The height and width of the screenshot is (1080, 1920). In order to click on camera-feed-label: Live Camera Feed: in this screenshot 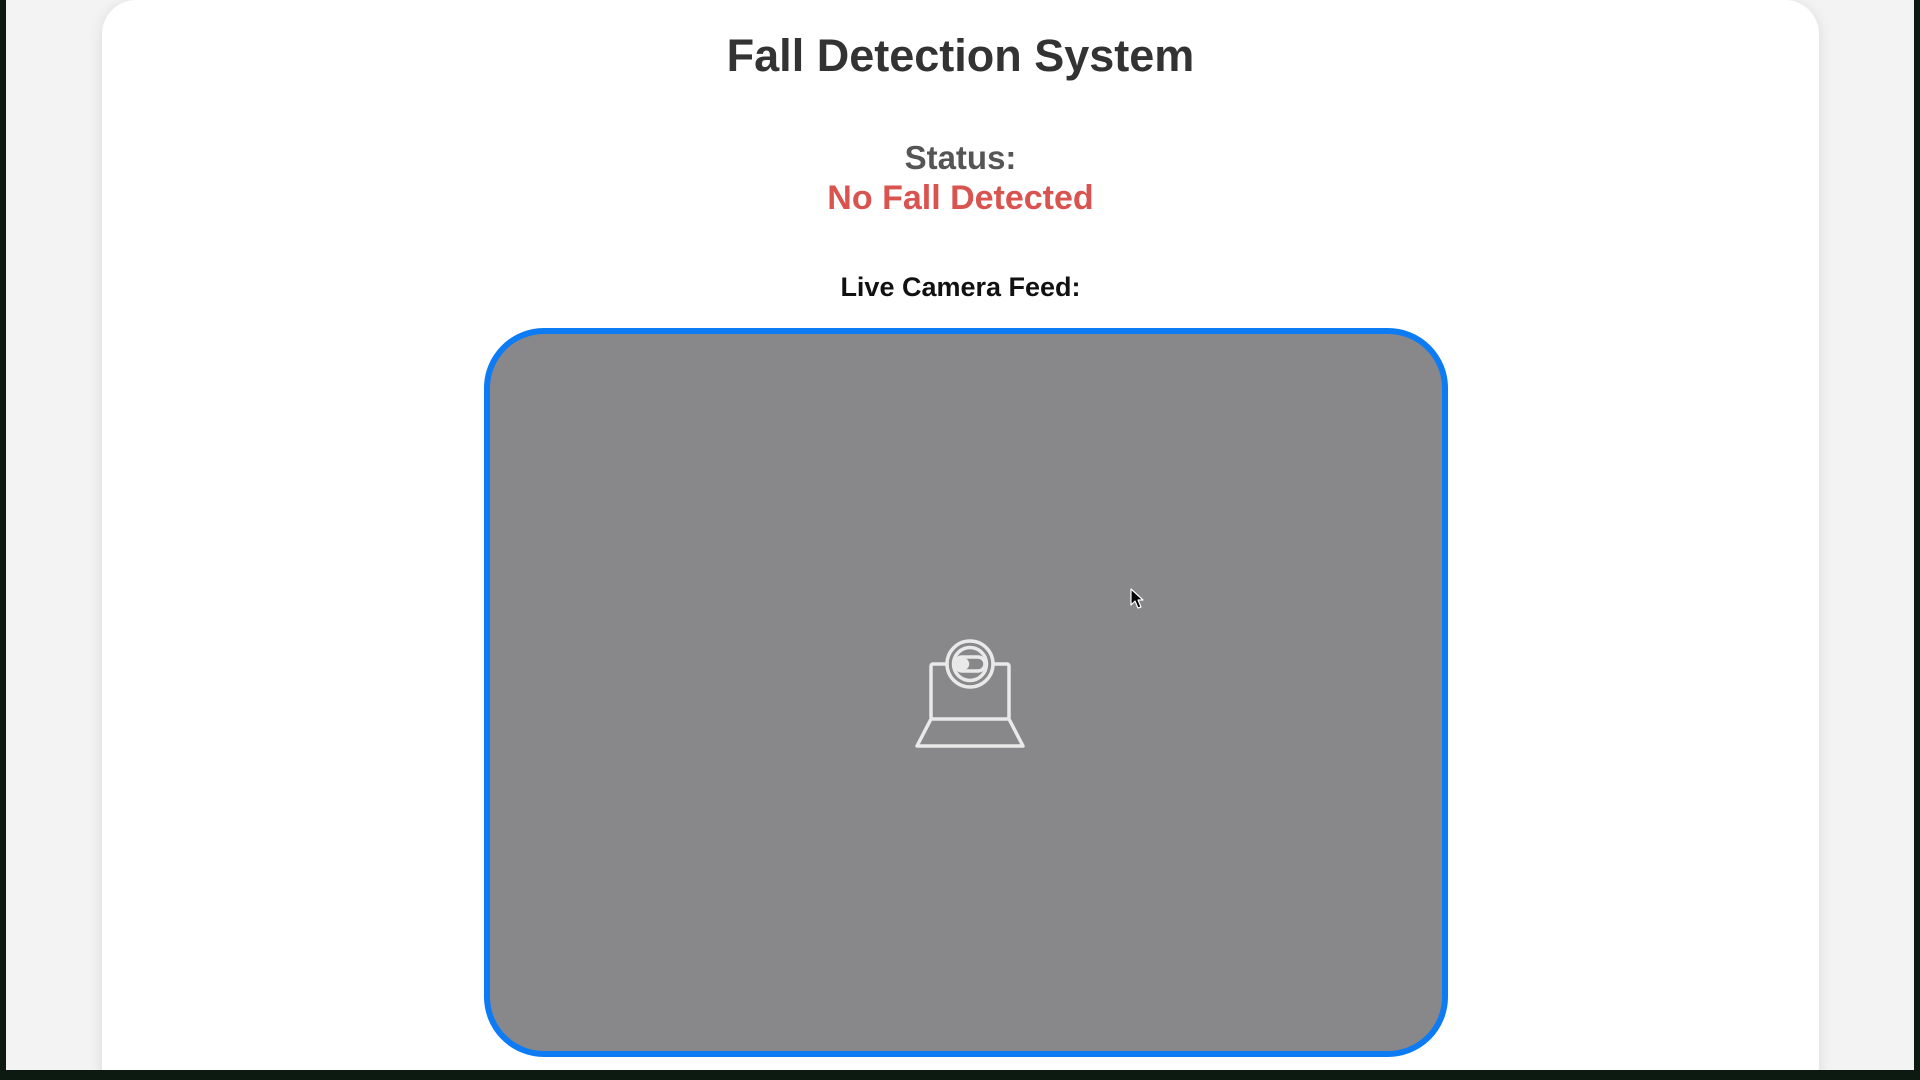, I will do `click(960, 287)`.